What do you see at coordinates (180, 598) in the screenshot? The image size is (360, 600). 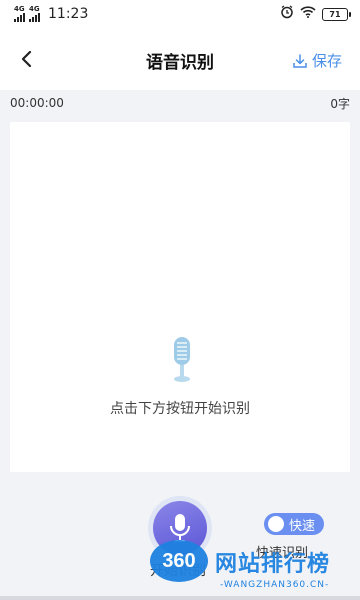 I see `bottom-divider` at bounding box center [180, 598].